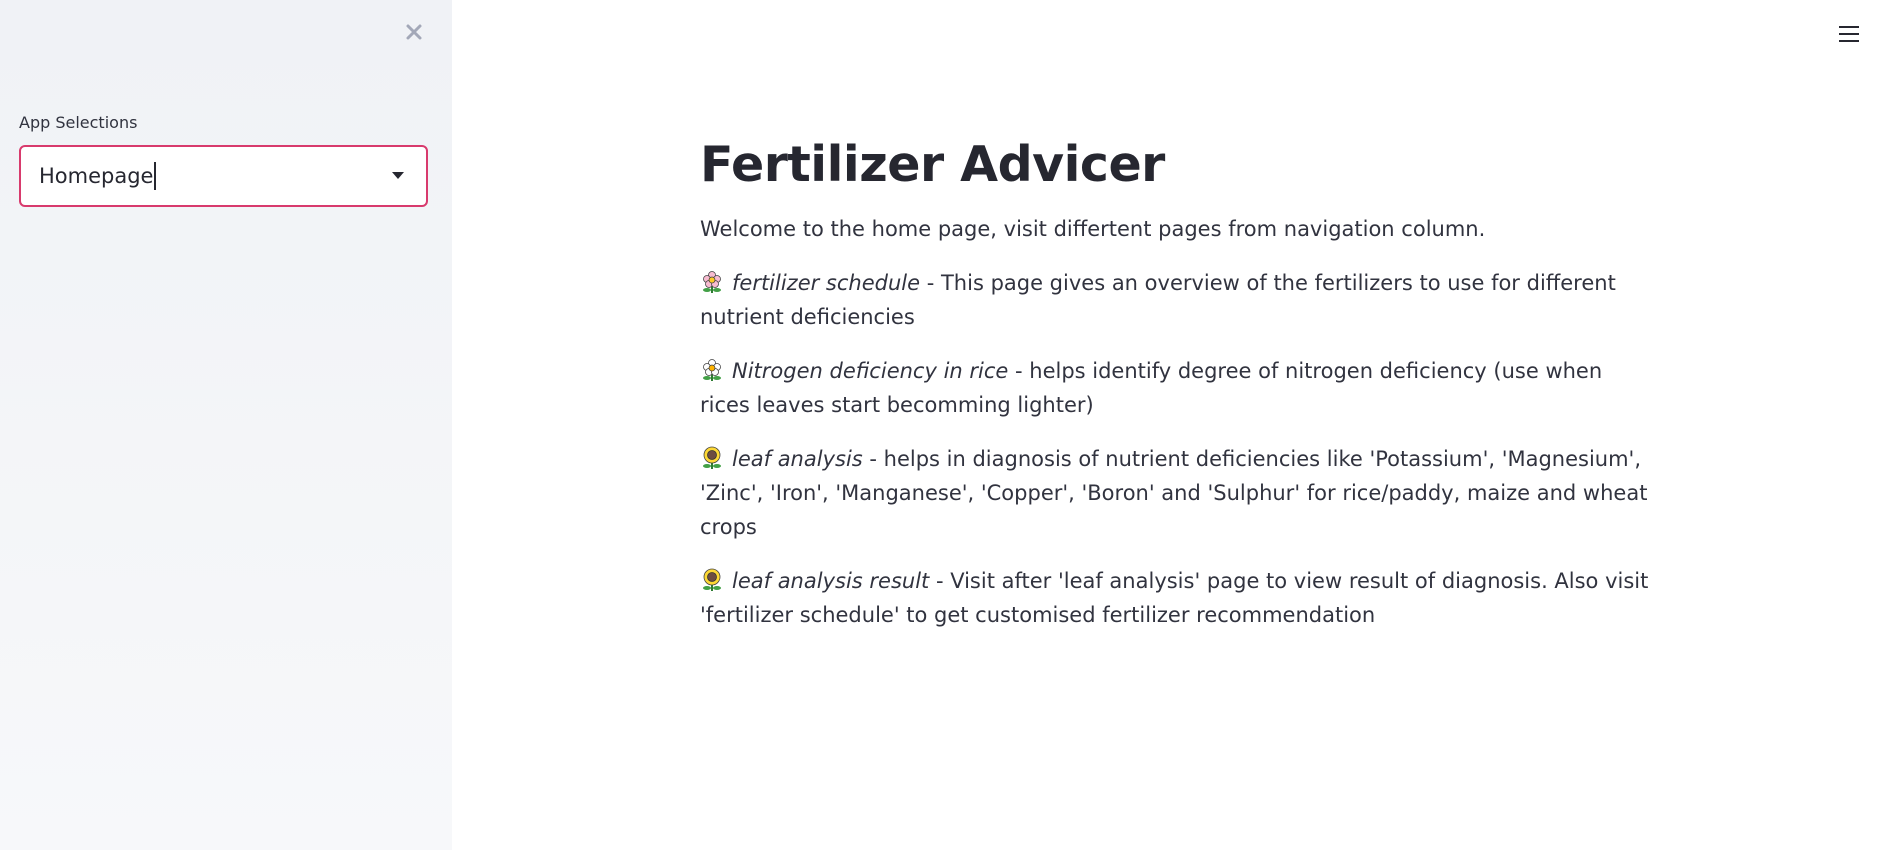 This screenshot has height=850, width=1884. Describe the element at coordinates (398, 175) in the screenshot. I see `chevron-down-icon` at that location.